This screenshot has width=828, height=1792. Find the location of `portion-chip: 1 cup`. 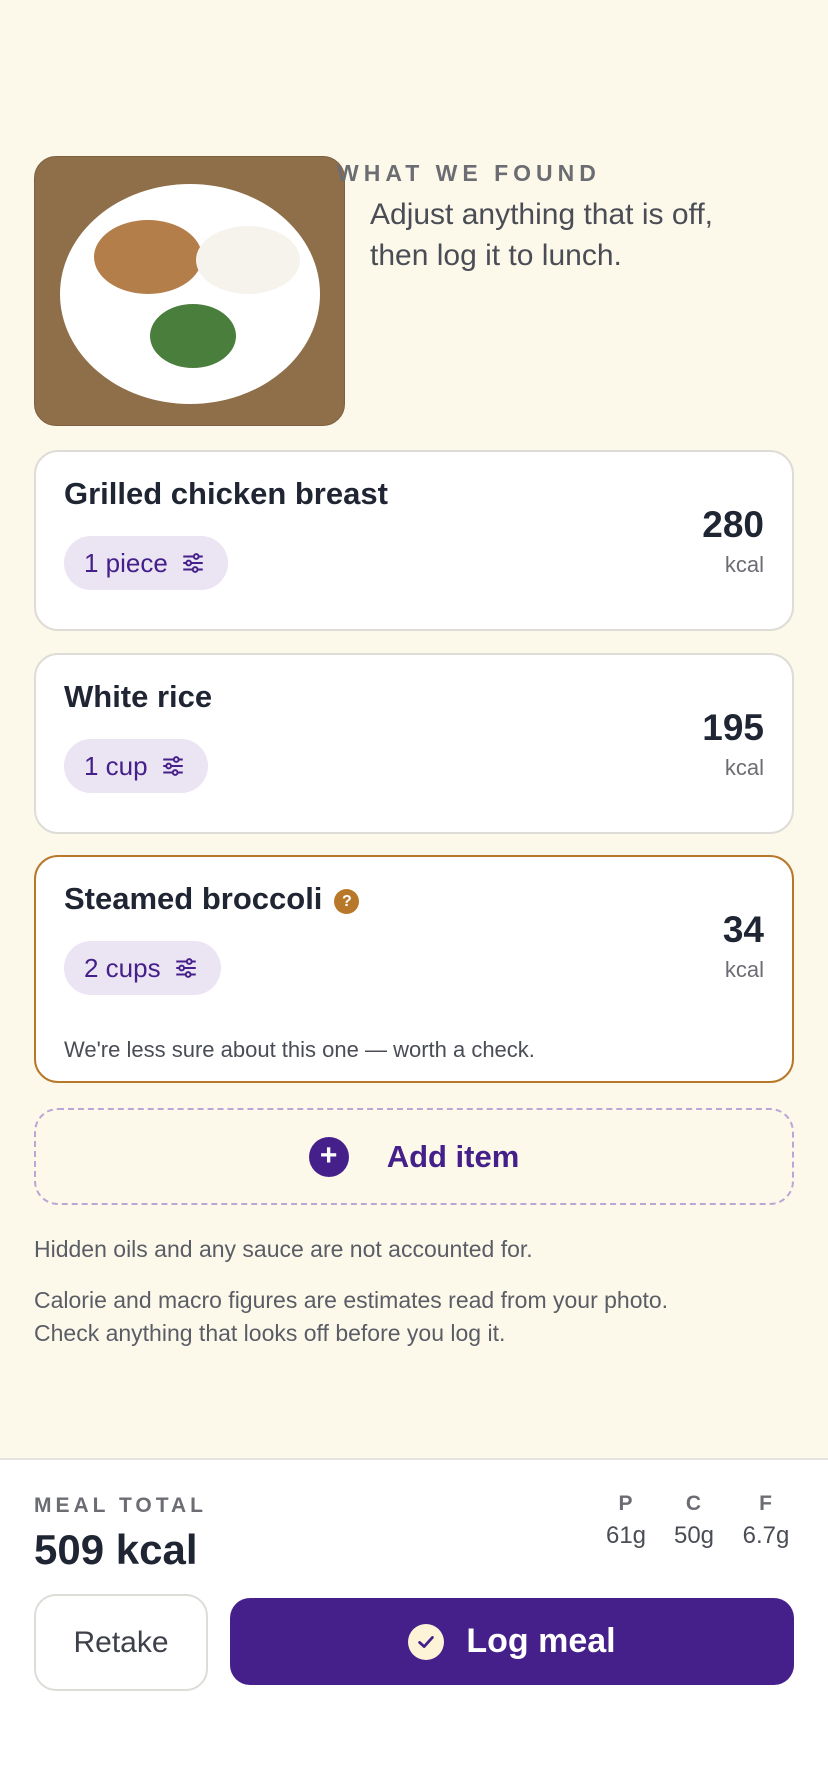

portion-chip: 1 cup is located at coordinates (136, 766).